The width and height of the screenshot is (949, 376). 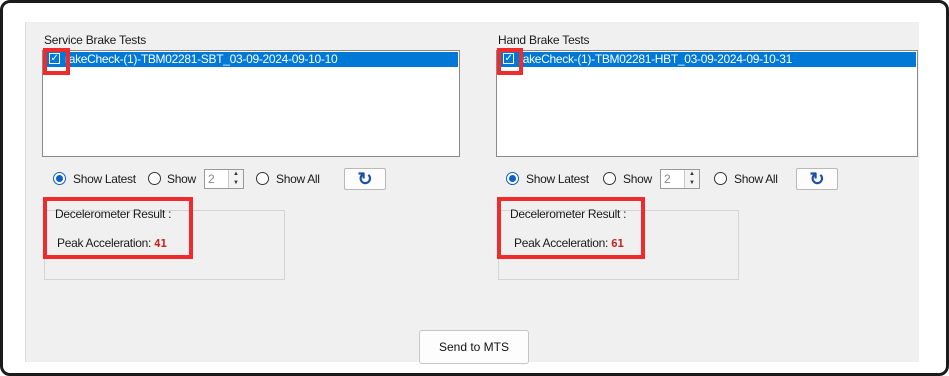 What do you see at coordinates (720, 178) in the screenshot?
I see `hand-show-all-radio` at bounding box center [720, 178].